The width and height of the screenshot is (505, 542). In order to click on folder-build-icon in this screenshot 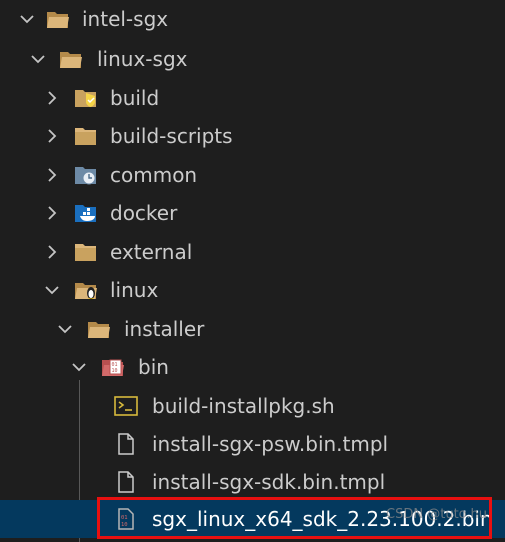, I will do `click(86, 98)`.